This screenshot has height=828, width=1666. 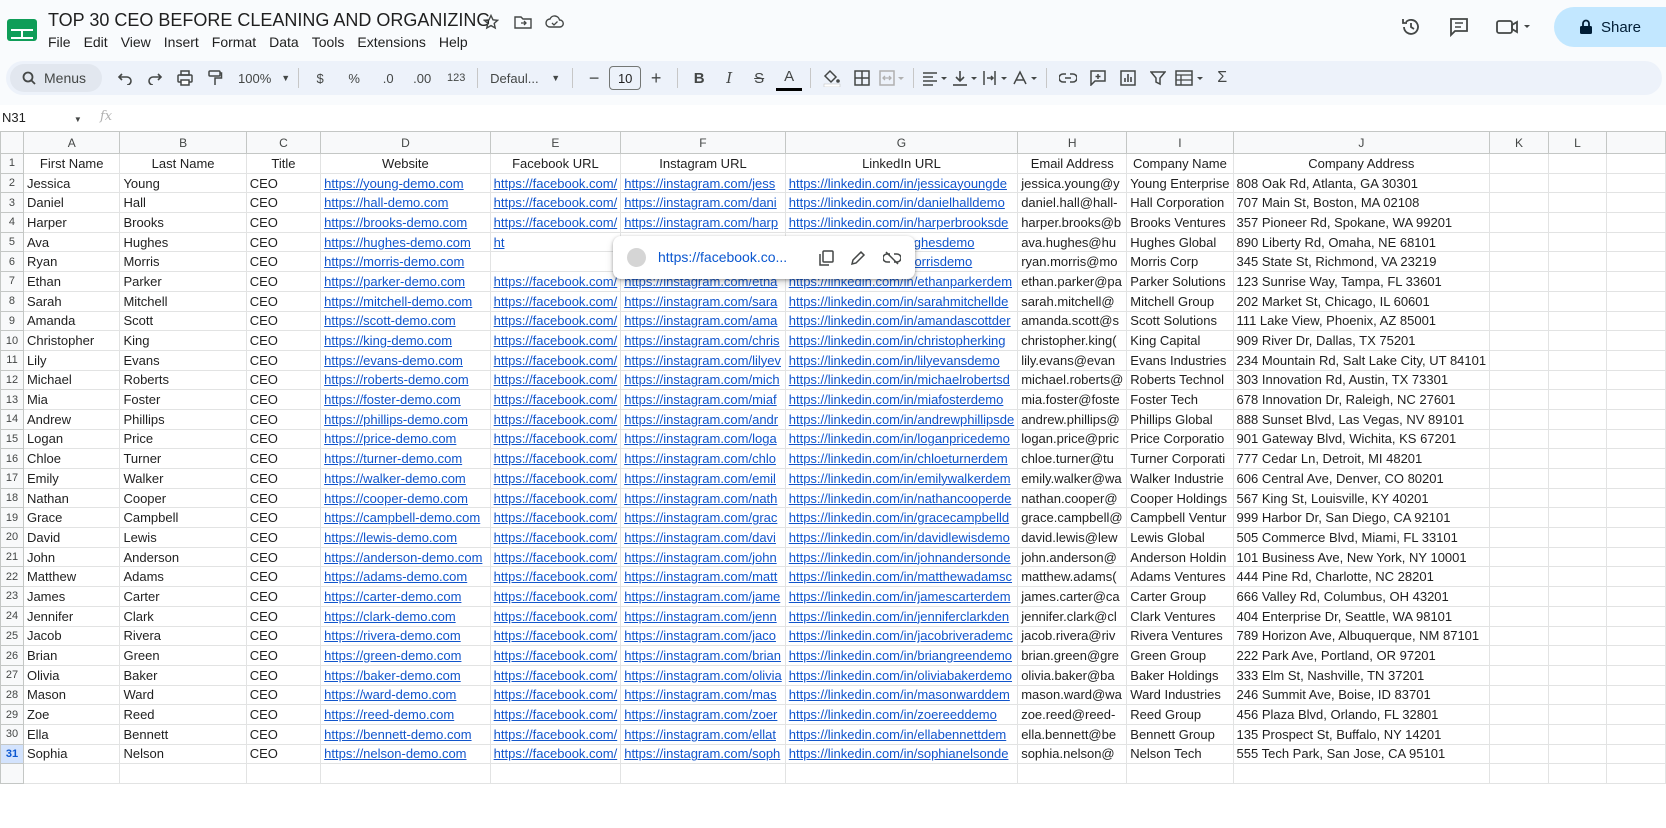 What do you see at coordinates (1636, 203) in the screenshot?
I see `cell-m3` at bounding box center [1636, 203].